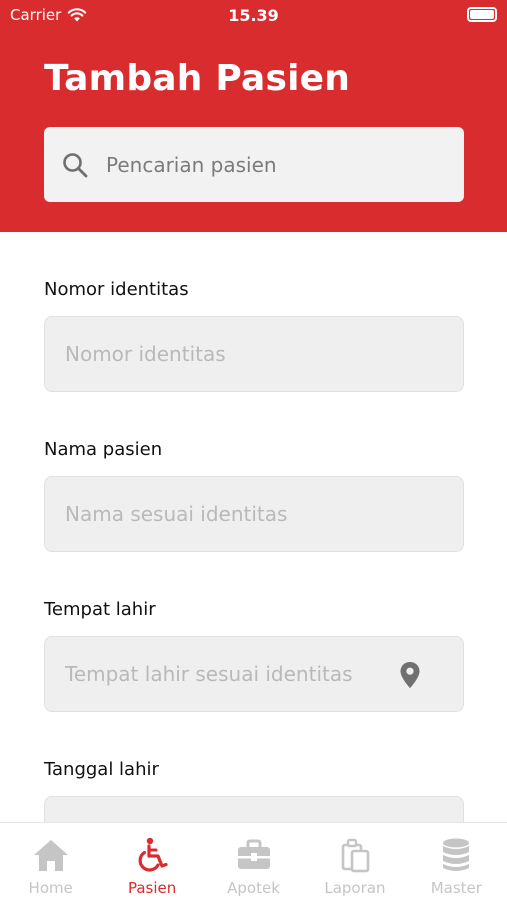 This screenshot has width=507, height=900. I want to click on tab-pasien: Pasien, so click(151, 861).